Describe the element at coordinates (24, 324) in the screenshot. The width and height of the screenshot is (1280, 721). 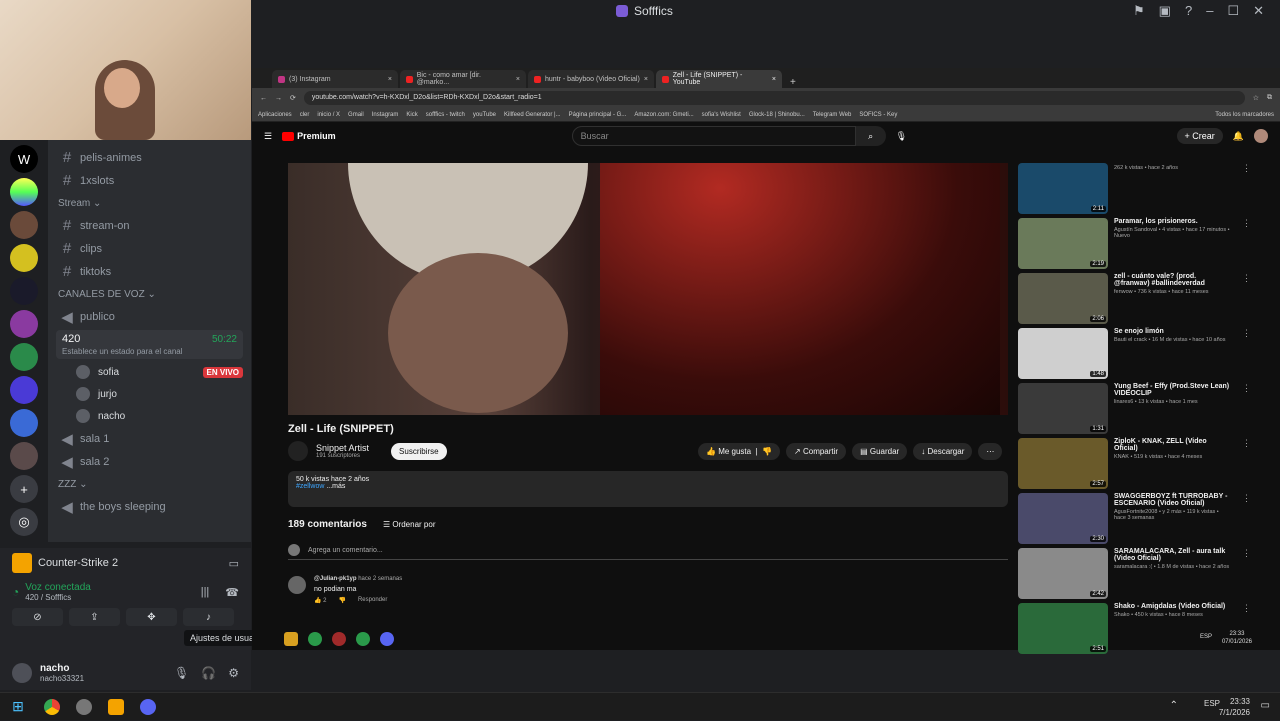
I see `server-purple-icon` at that location.